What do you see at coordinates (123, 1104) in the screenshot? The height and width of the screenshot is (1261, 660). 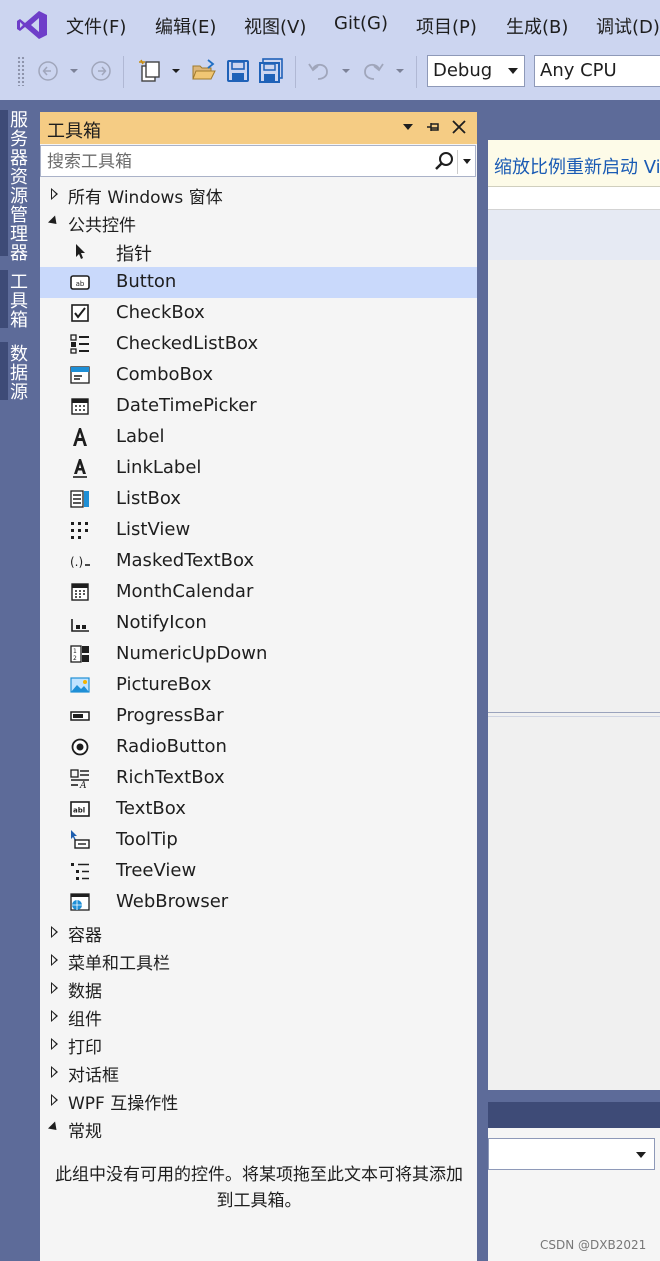 I see `group-label: WPF 互操作性` at bounding box center [123, 1104].